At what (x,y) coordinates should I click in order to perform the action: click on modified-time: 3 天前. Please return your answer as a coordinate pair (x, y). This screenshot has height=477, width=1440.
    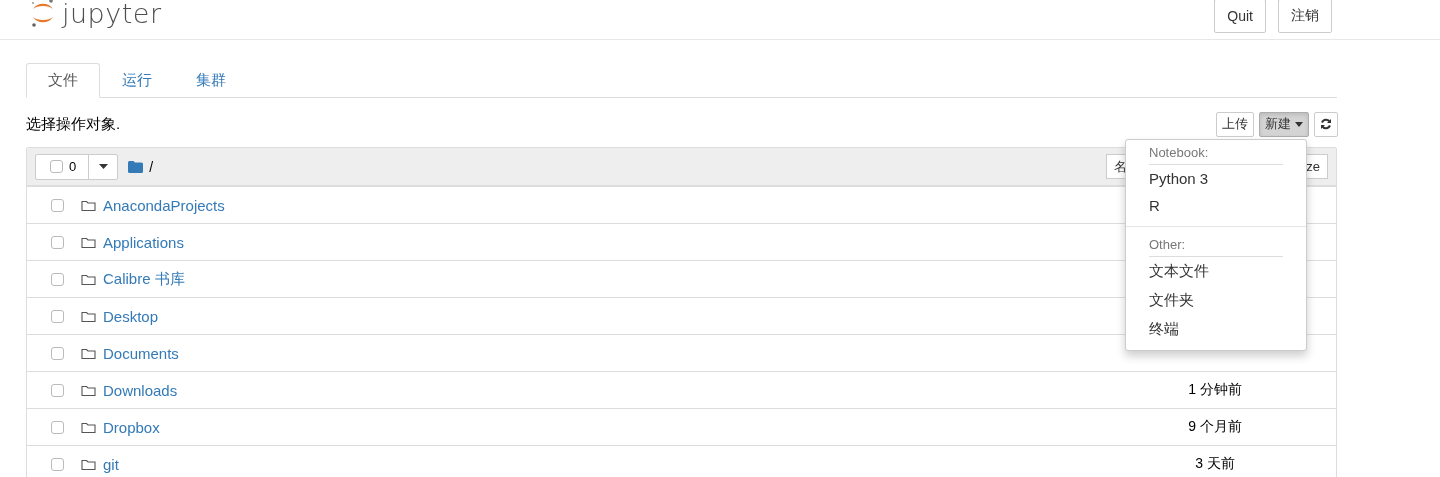
    Looking at the image, I should click on (1215, 464).